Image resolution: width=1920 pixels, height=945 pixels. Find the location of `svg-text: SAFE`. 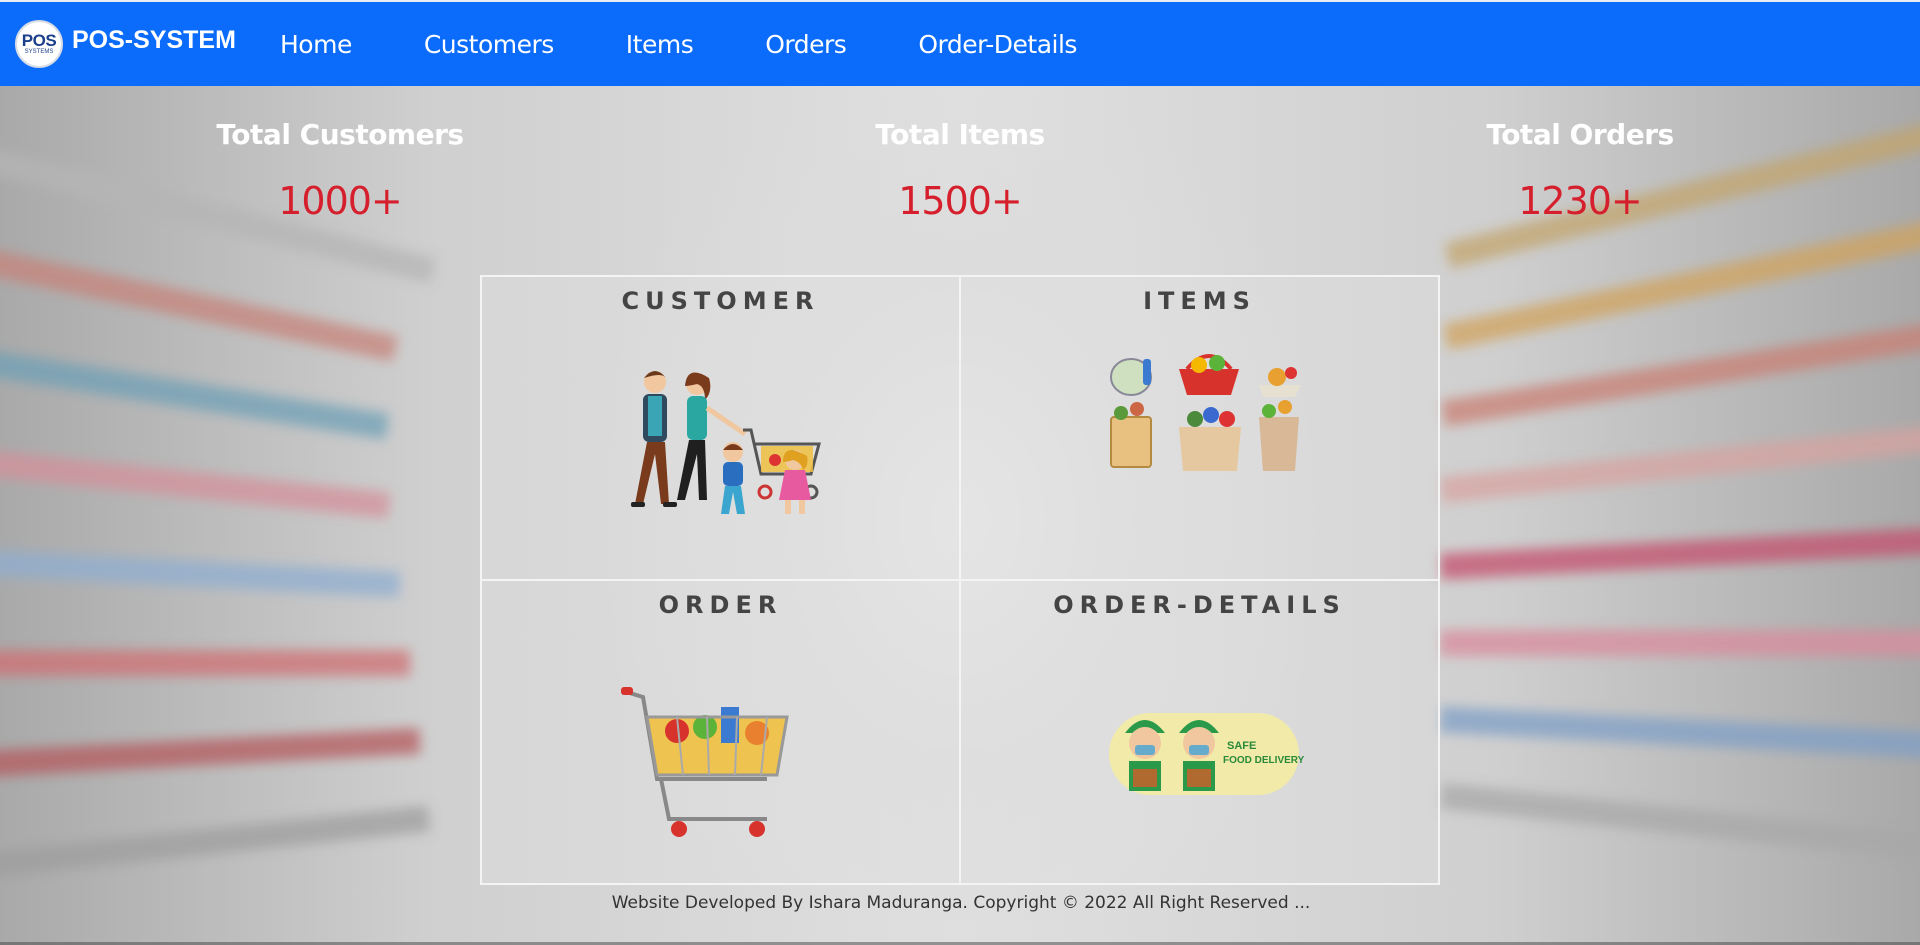

svg-text: SAFE is located at coordinates (1241, 746).